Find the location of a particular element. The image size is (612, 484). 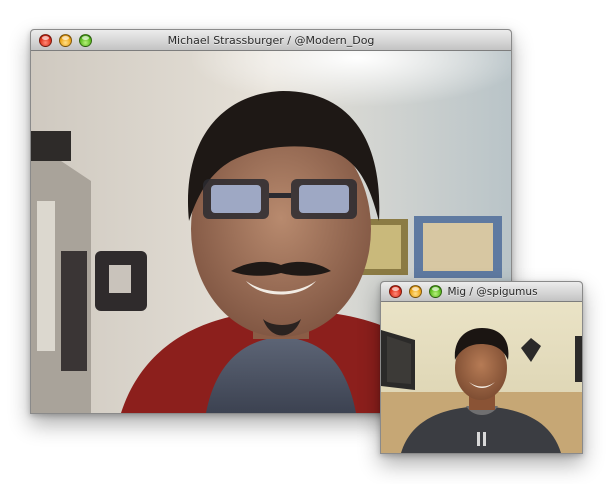

local-video-image is located at coordinates (481, 377).